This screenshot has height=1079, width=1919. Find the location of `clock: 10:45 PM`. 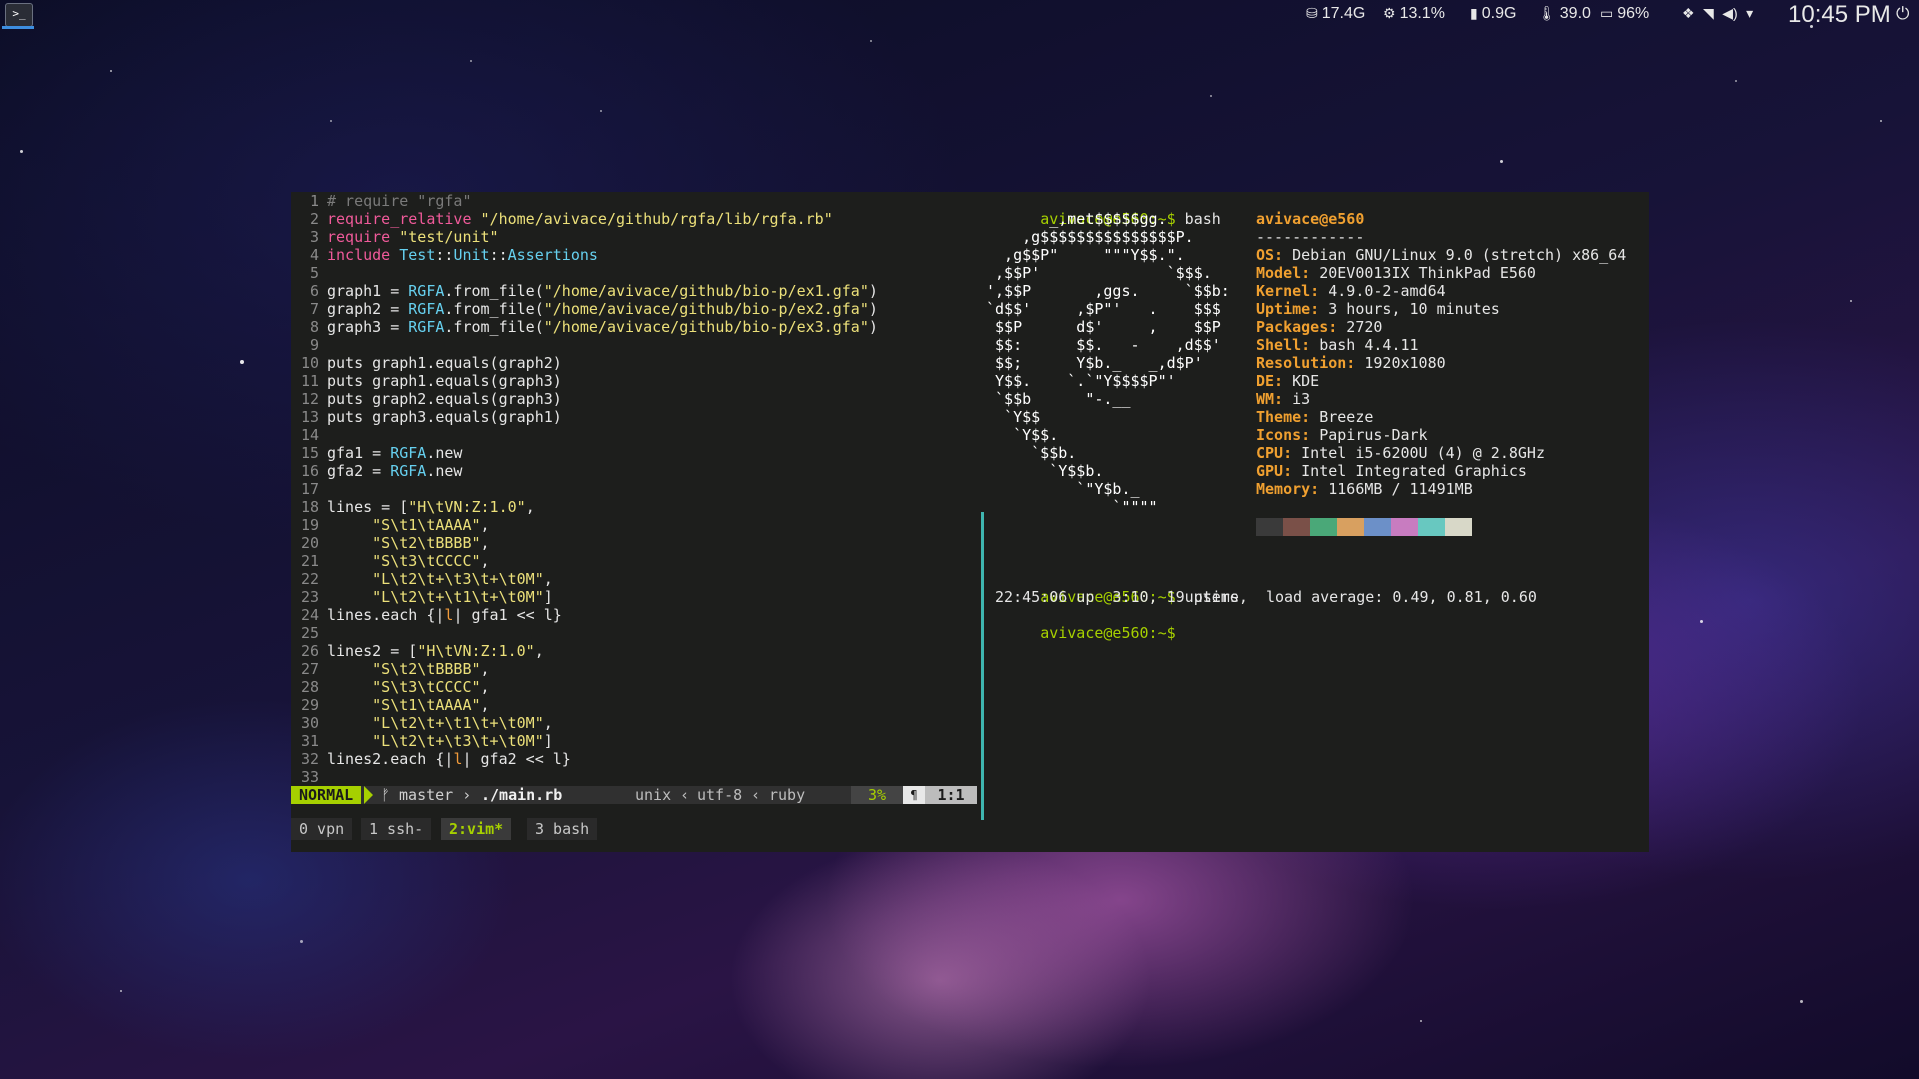

clock: 10:45 PM is located at coordinates (1839, 15).